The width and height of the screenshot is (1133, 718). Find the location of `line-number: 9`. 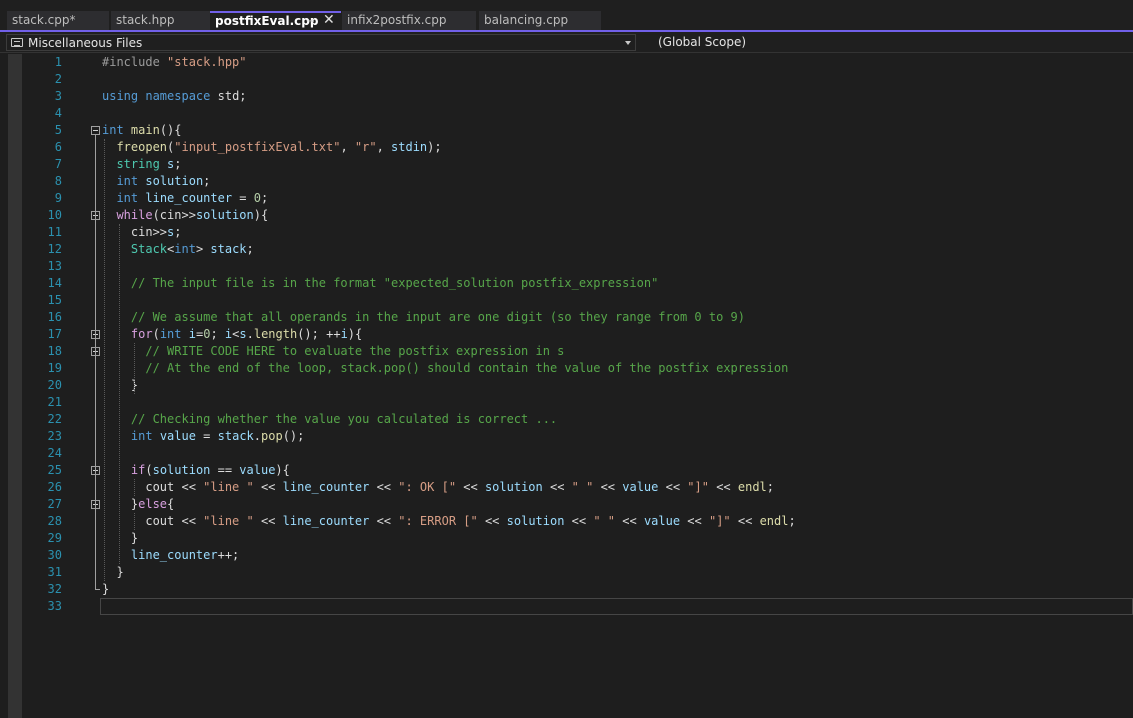

line-number: 9 is located at coordinates (58, 198).